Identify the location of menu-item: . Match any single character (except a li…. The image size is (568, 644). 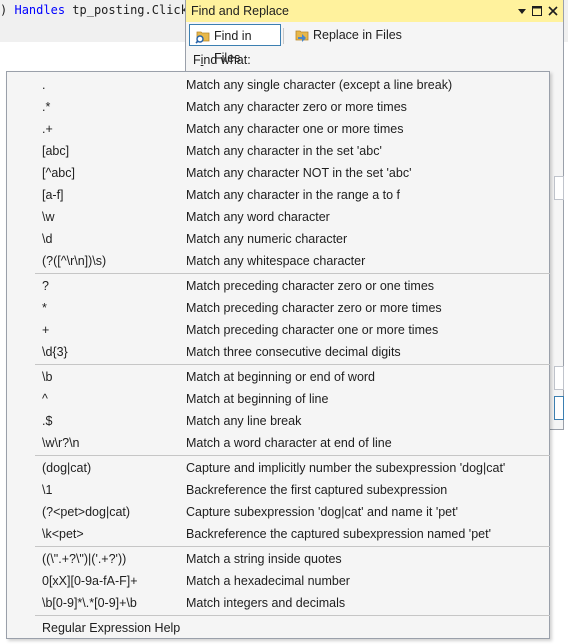
(278, 85).